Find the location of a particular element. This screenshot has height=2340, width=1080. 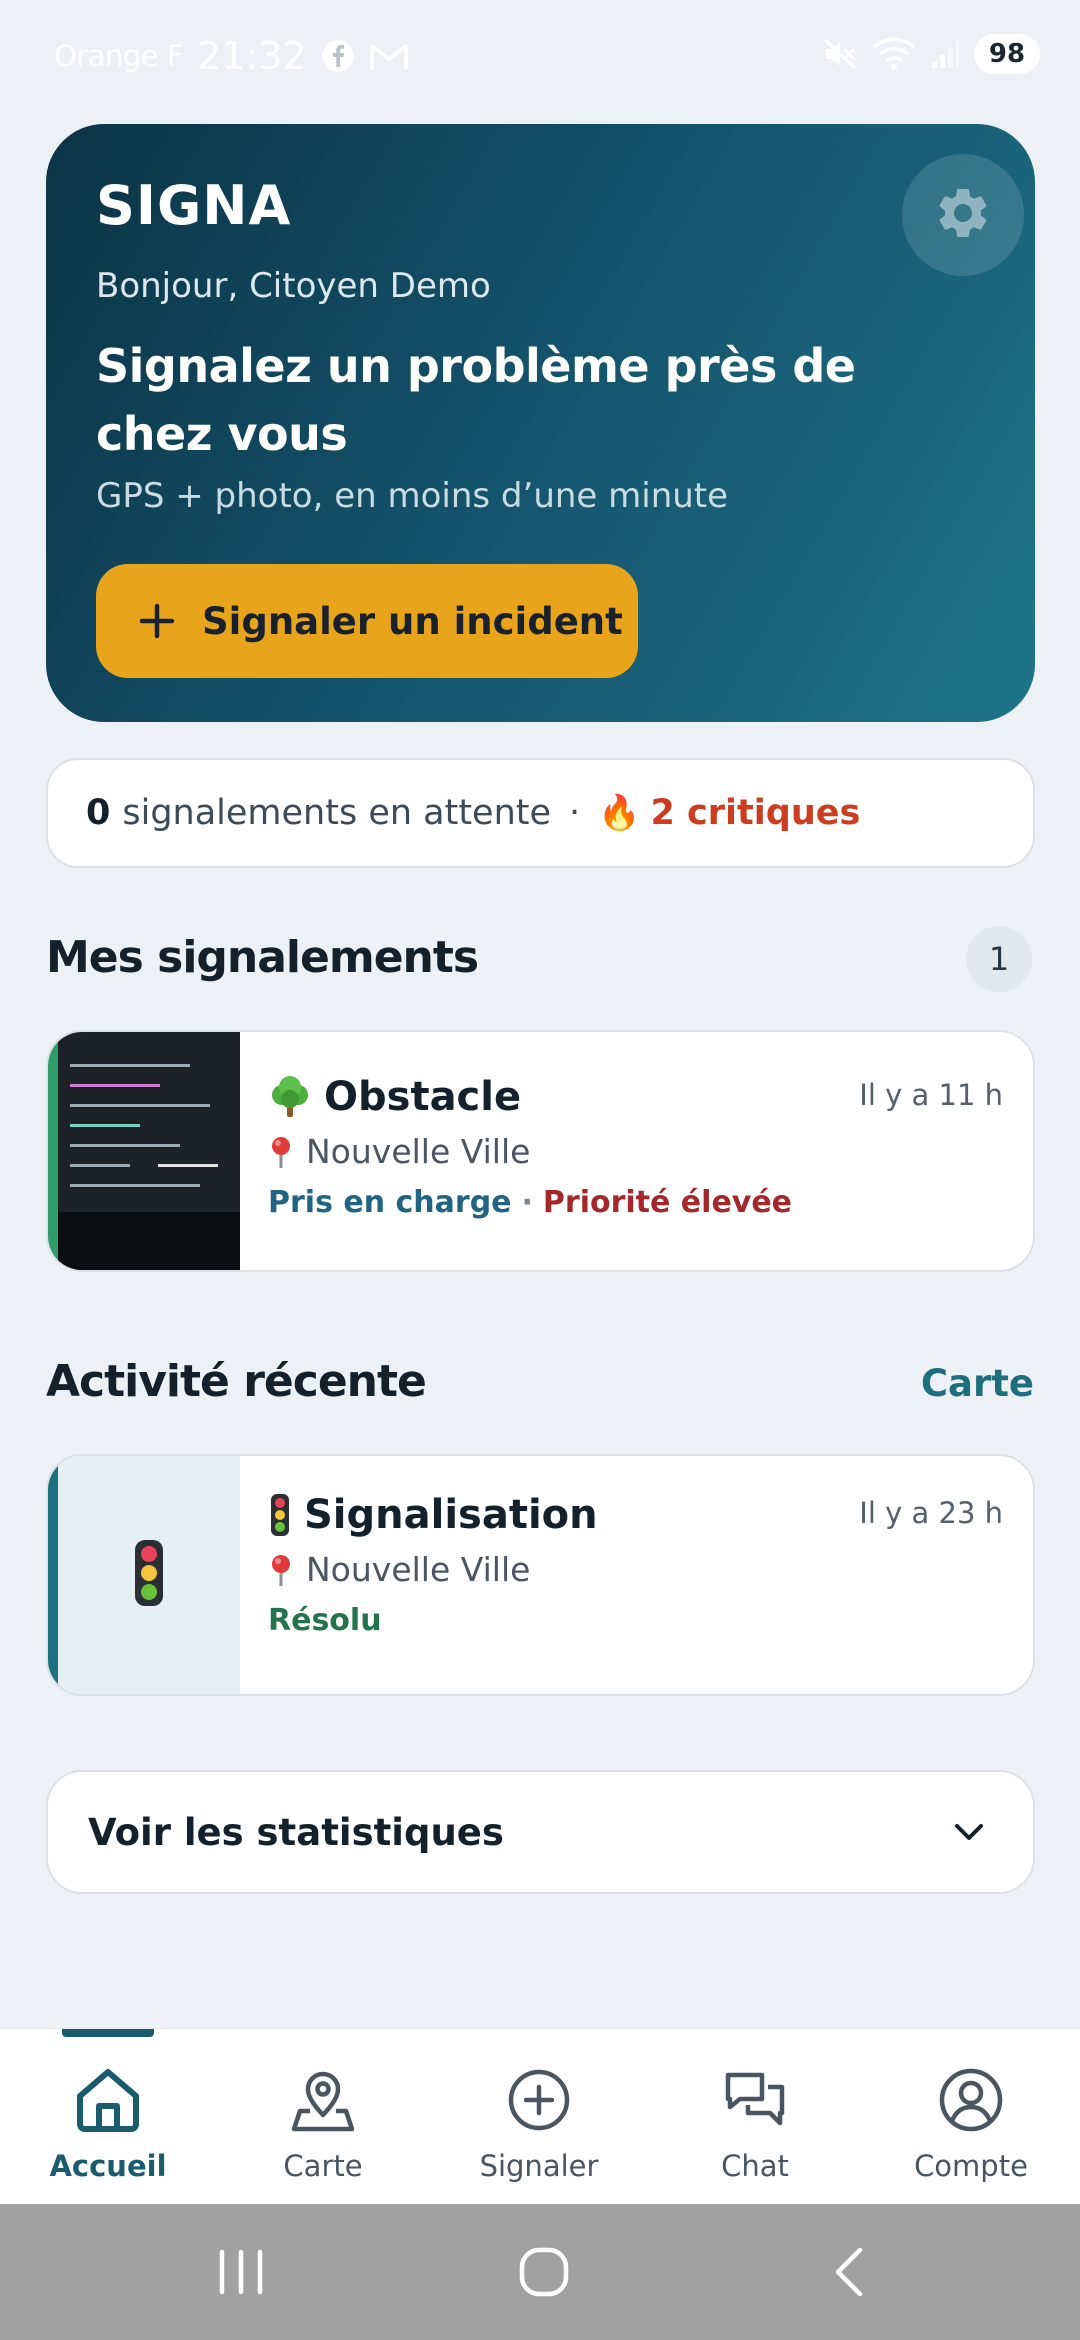

map-pin-icon is located at coordinates (323, 2100).